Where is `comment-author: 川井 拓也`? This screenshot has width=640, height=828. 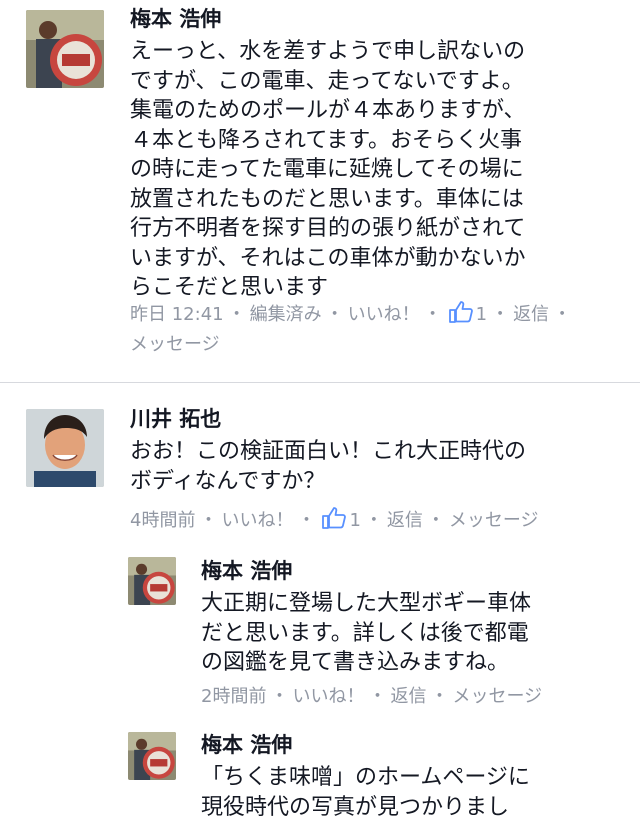
comment-author: 川井 拓也 is located at coordinates (175, 419).